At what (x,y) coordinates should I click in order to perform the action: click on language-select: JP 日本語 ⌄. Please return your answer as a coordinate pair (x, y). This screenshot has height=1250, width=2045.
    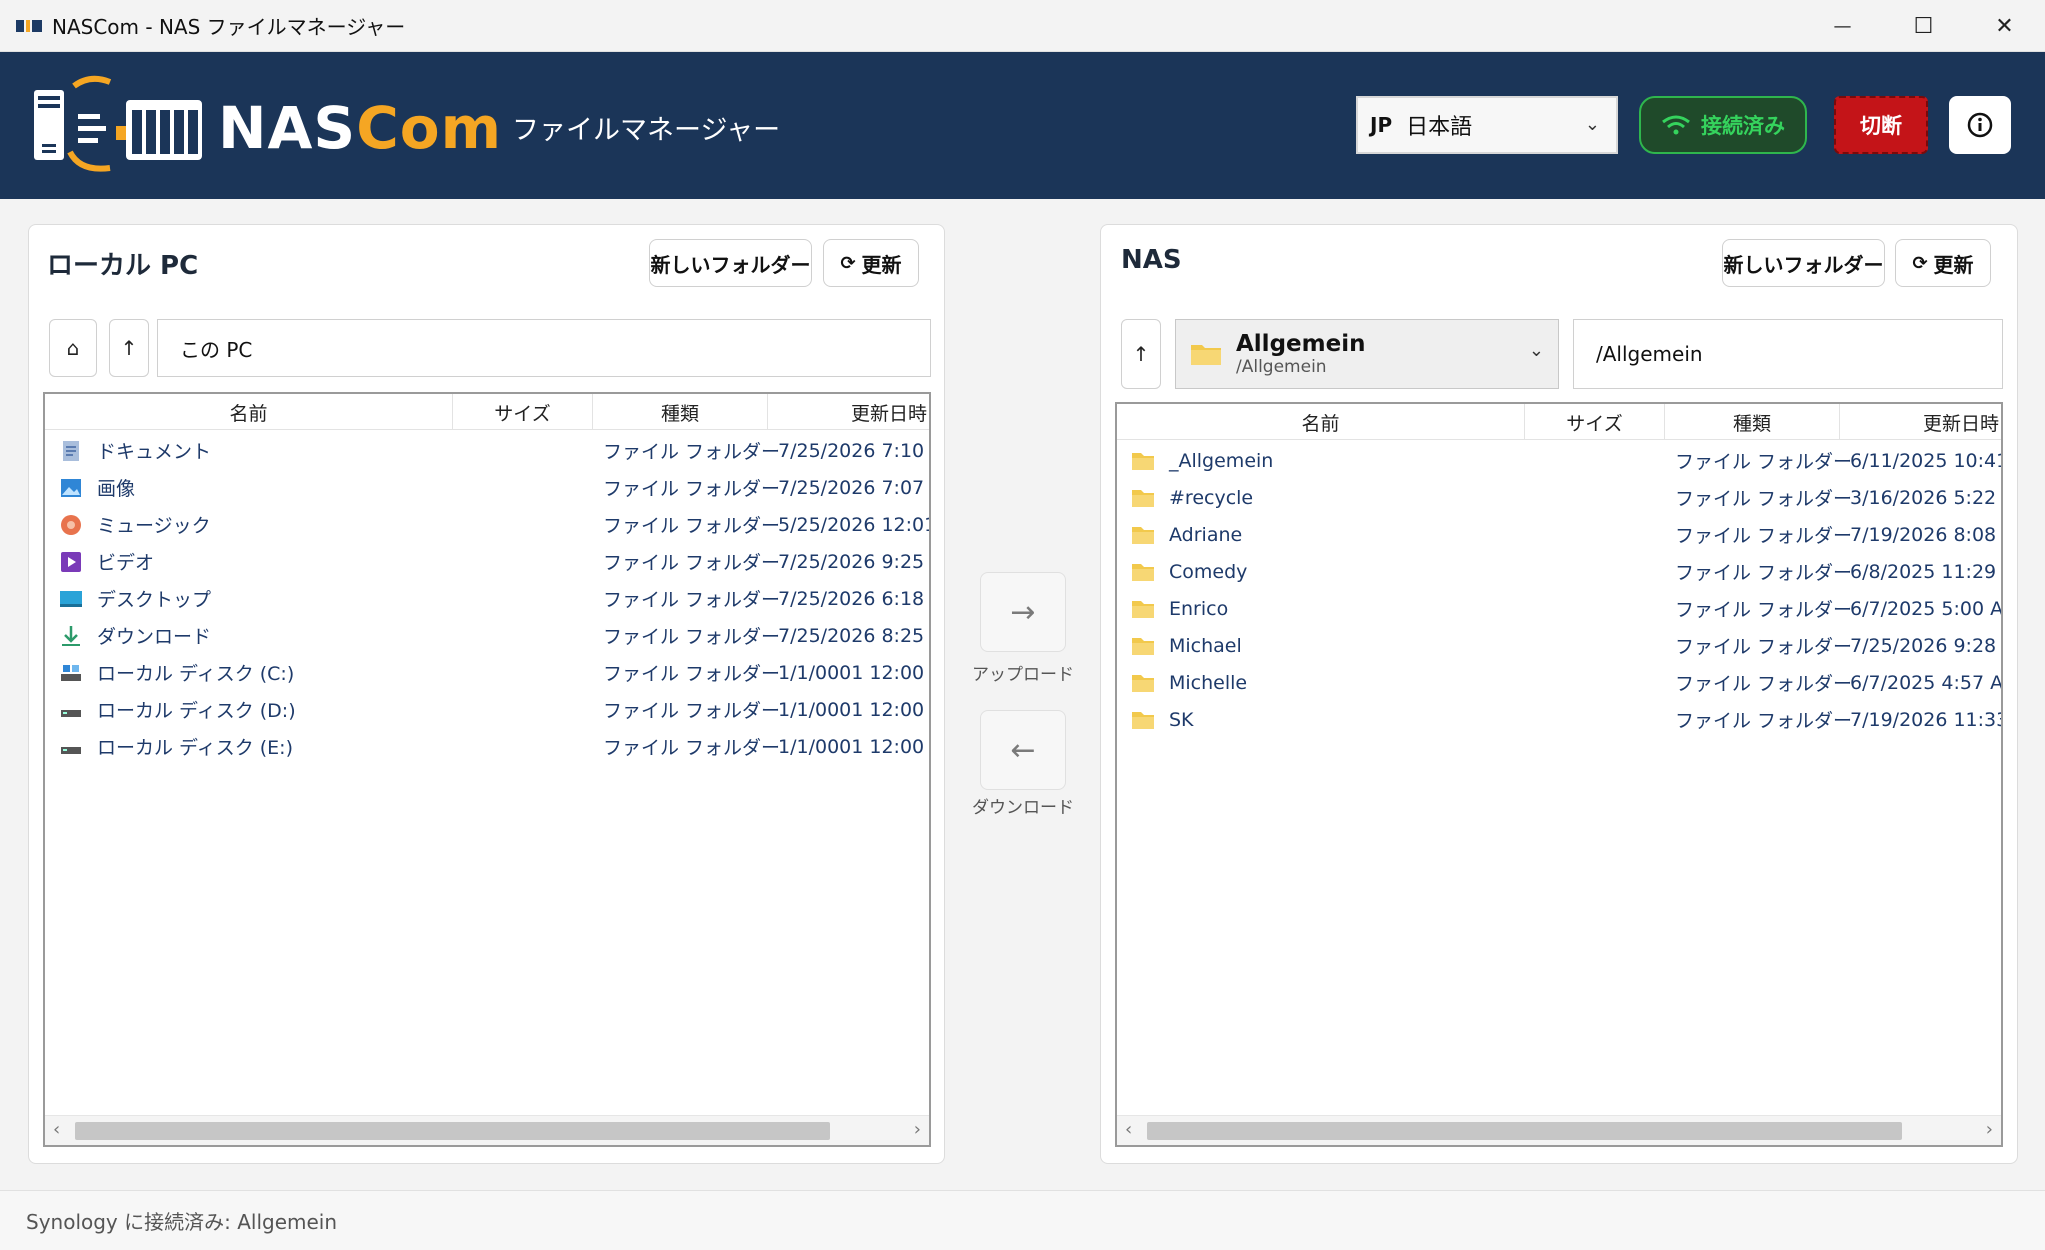
    Looking at the image, I should click on (1487, 125).